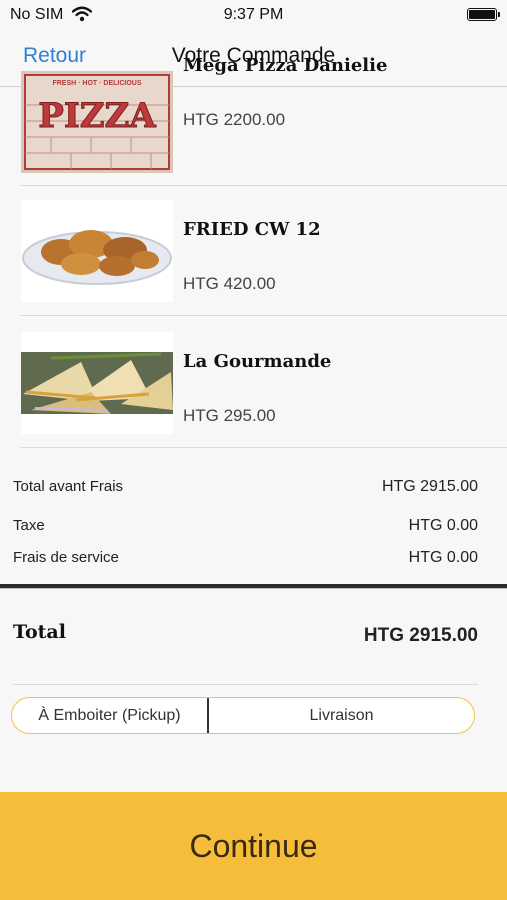 This screenshot has height=900, width=507. What do you see at coordinates (245, 684) in the screenshot?
I see `total-divider` at bounding box center [245, 684].